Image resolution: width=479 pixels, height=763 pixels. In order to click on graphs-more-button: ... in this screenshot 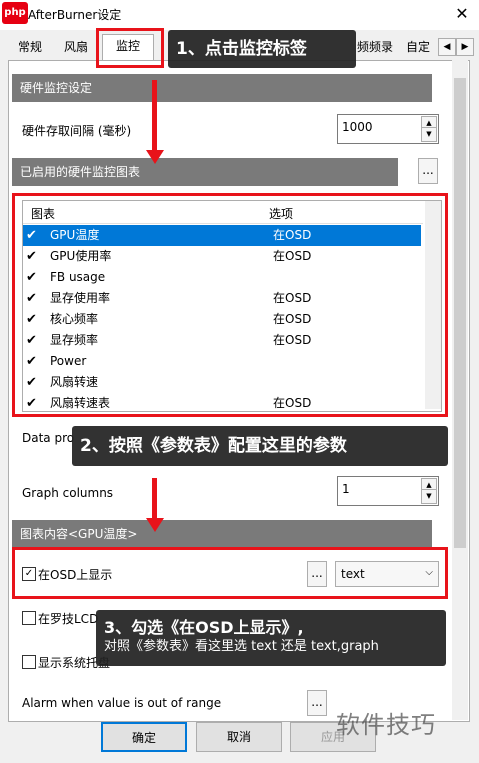, I will do `click(428, 171)`.